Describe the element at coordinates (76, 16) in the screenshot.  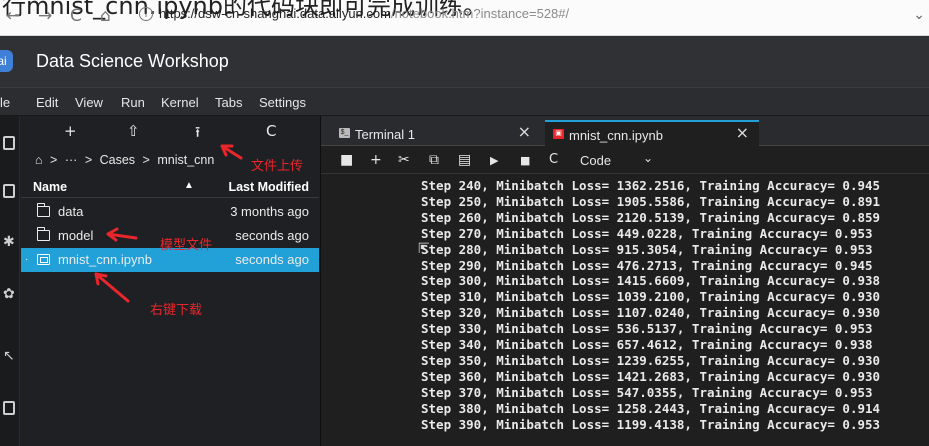
I see `reload-icon: C` at that location.